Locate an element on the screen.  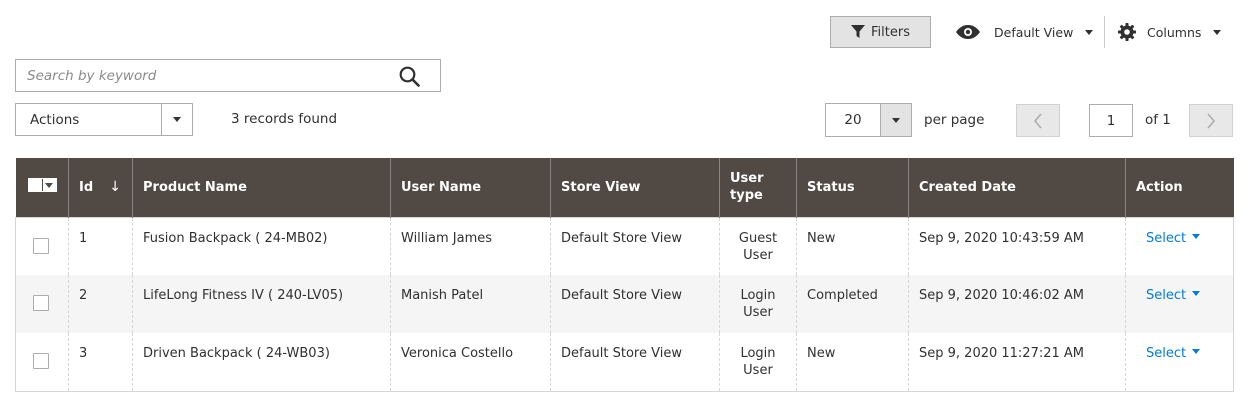
column-header-action: Action is located at coordinates (1179, 187).